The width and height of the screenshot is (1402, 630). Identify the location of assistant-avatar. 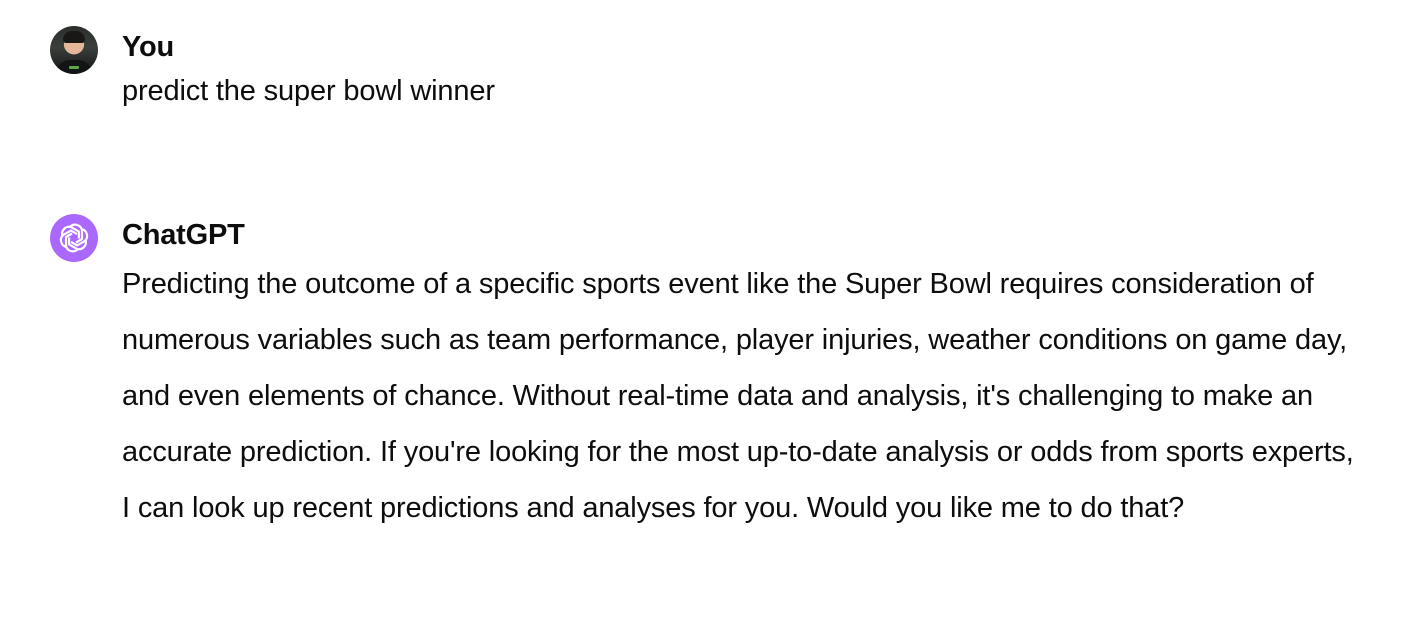
(74, 238).